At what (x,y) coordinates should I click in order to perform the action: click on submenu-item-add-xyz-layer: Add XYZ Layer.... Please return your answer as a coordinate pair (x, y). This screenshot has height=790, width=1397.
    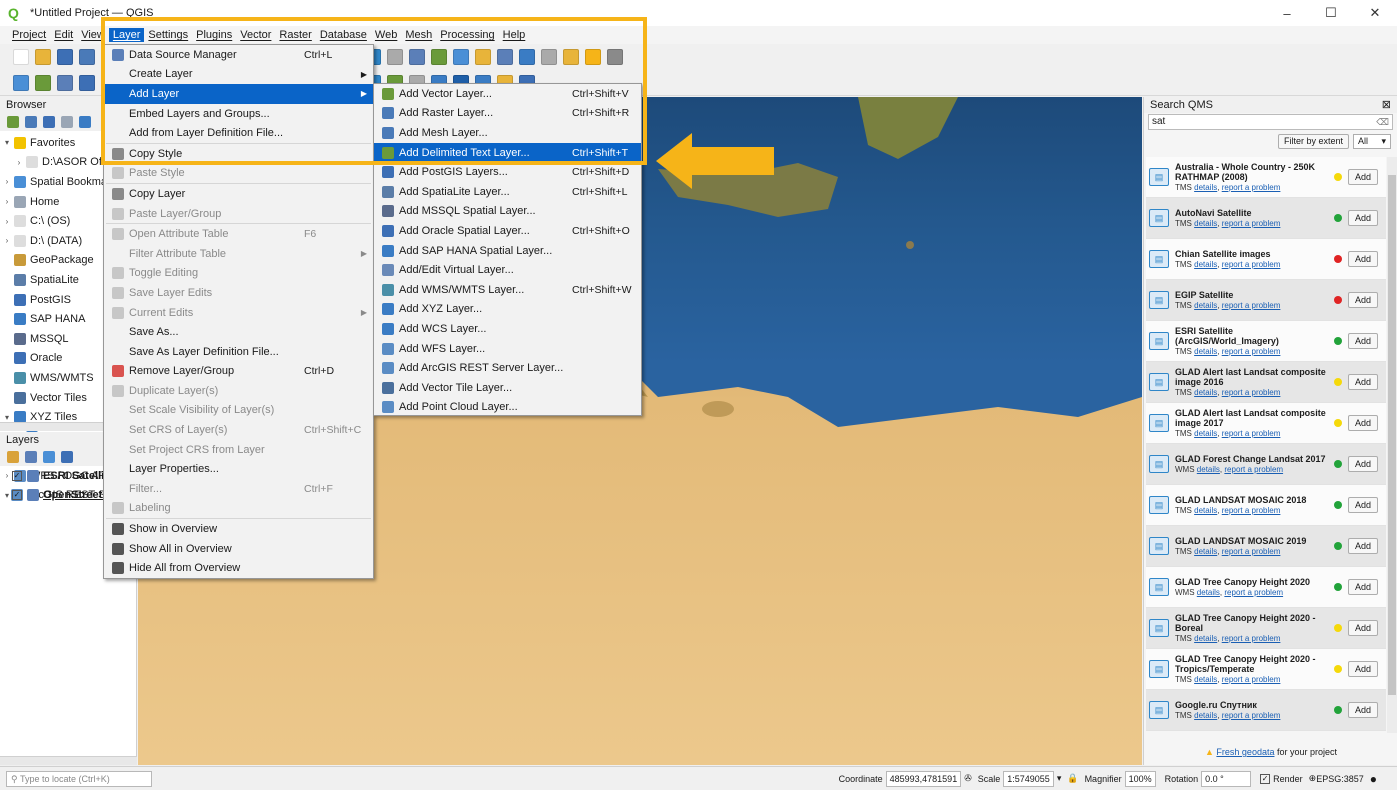
    Looking at the image, I should click on (507, 310).